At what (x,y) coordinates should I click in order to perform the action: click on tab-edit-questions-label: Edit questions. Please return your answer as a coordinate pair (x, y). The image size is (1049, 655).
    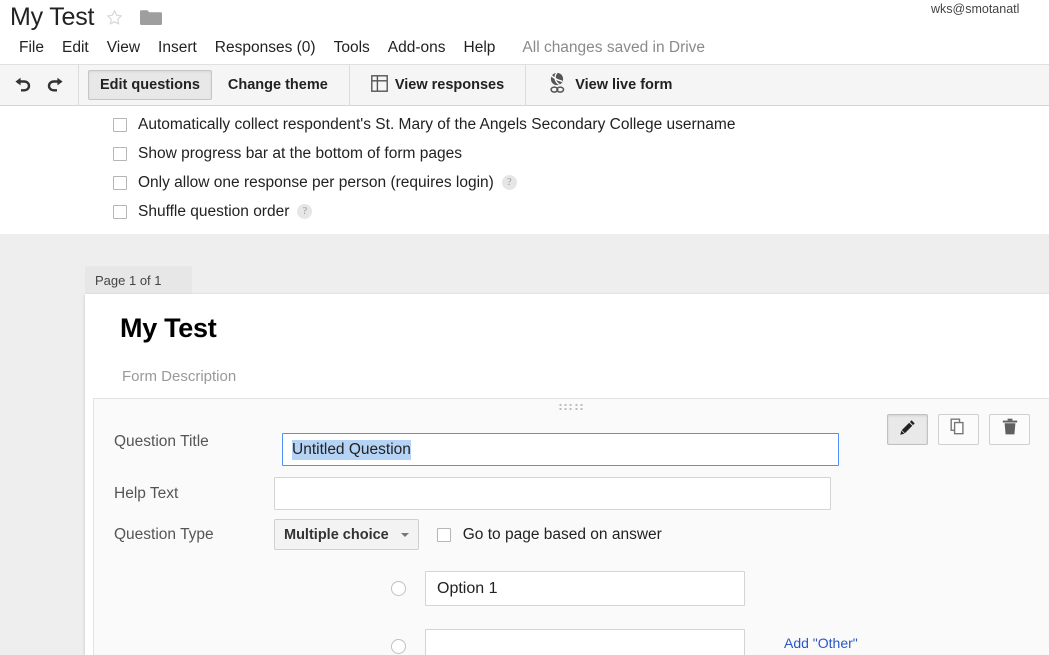
    Looking at the image, I should click on (150, 85).